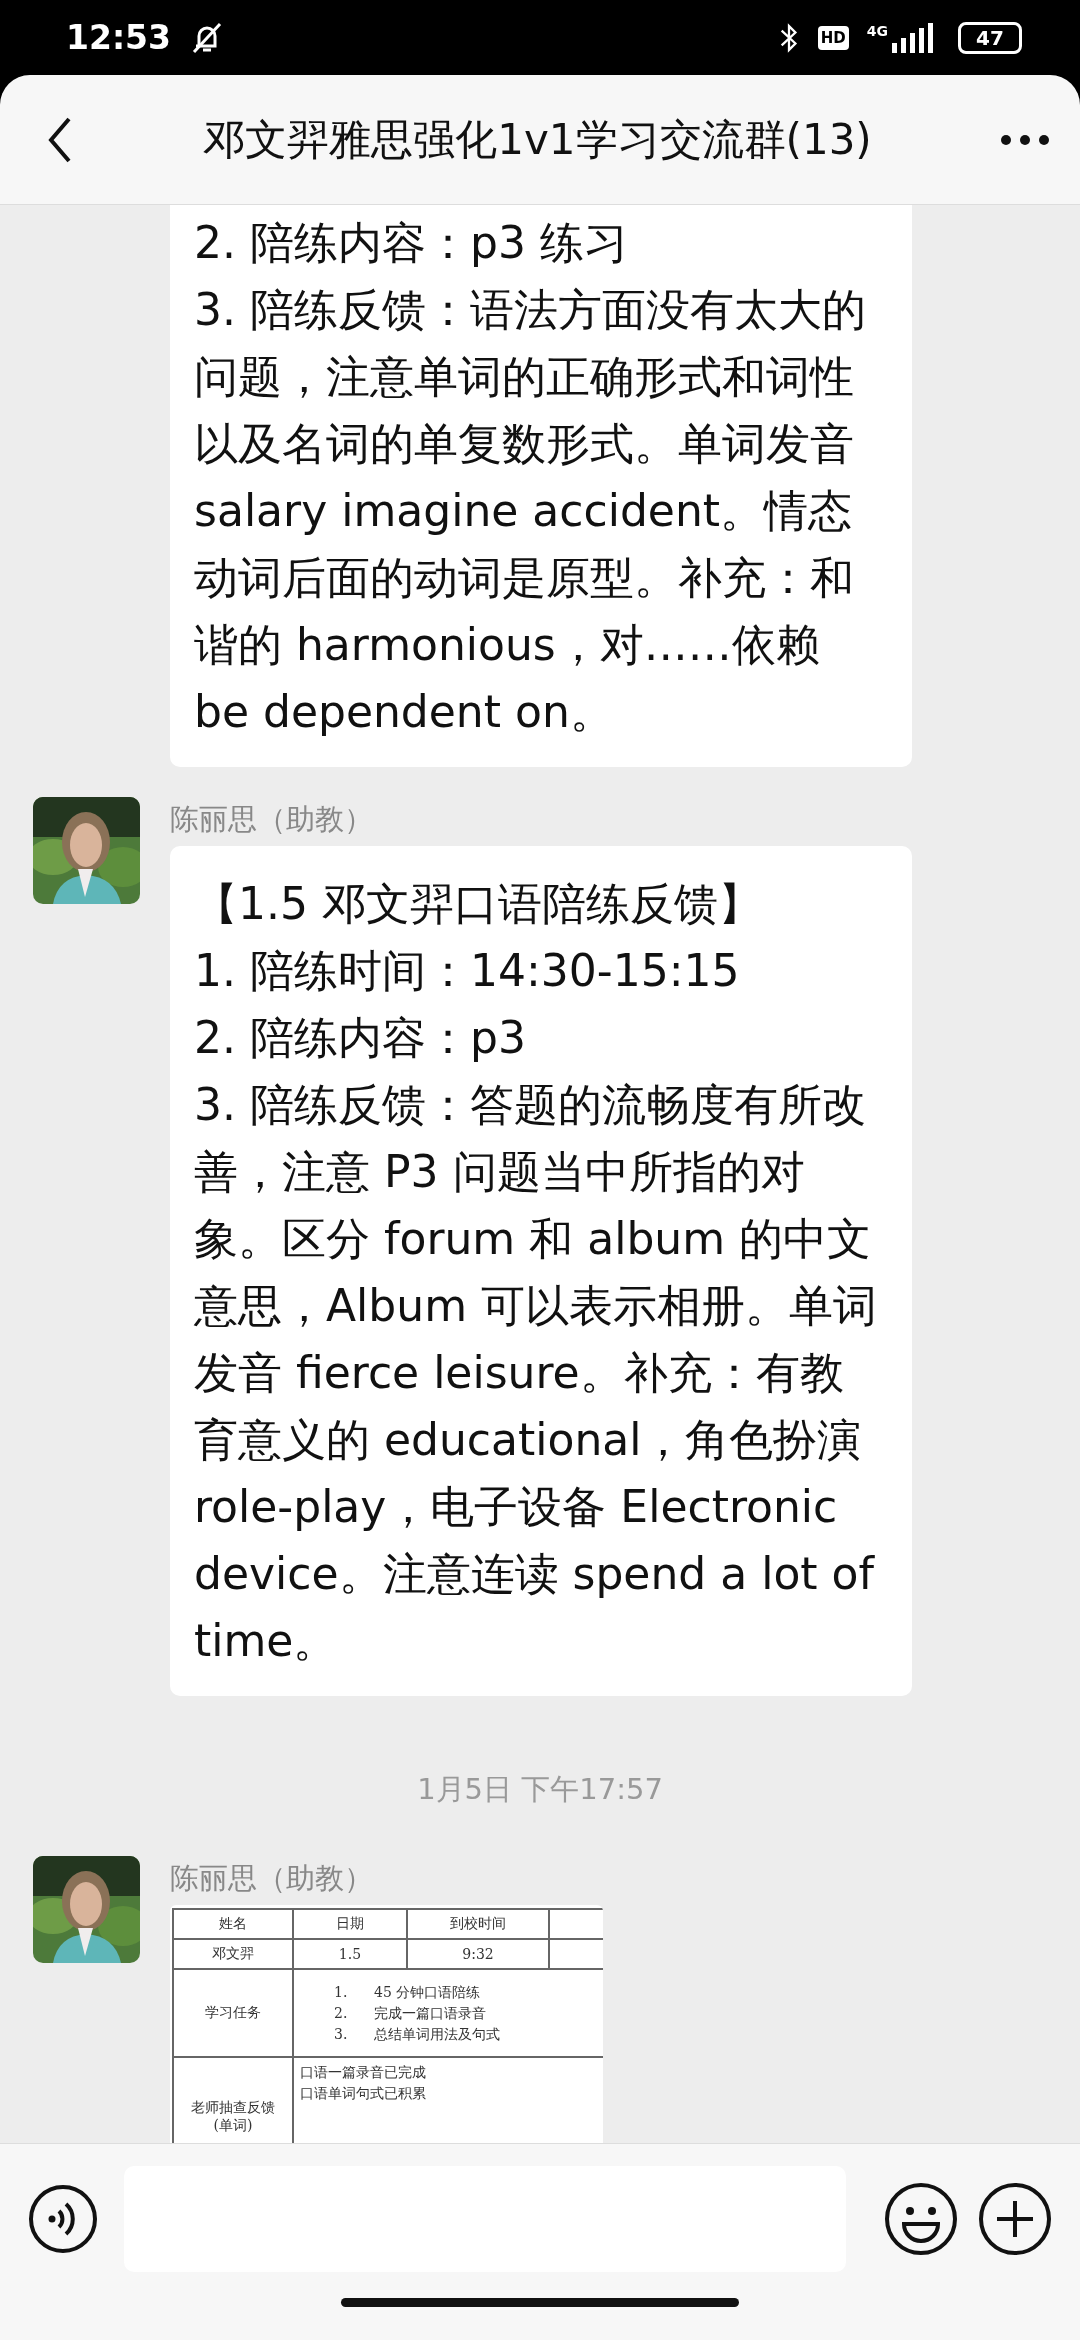  Describe the element at coordinates (233, 1924) in the screenshot. I see `table-cell: 姓名` at that location.